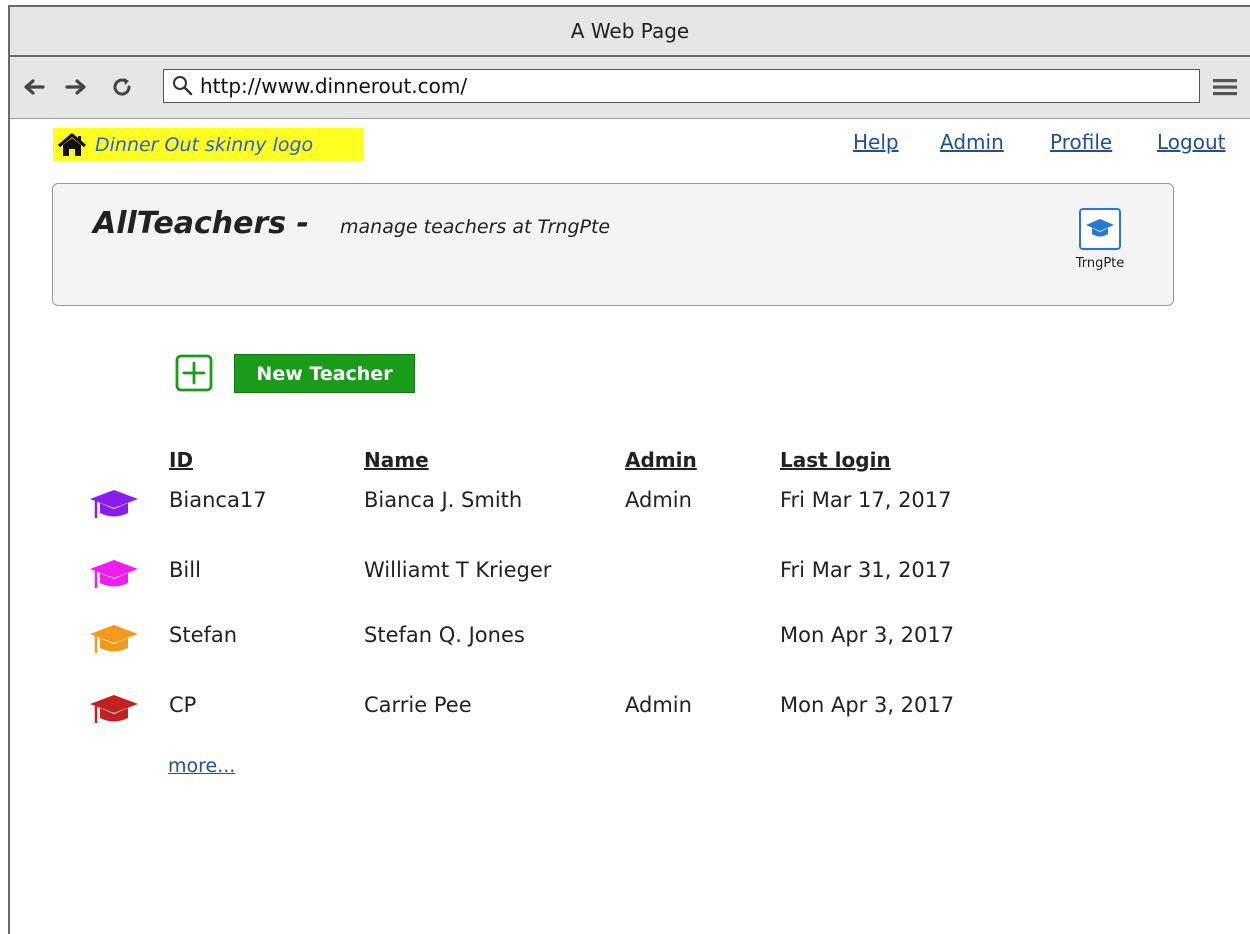 Image resolution: width=1250 pixels, height=934 pixels. I want to click on table-row: Stefan Stefan Q. Jones Mon Apr 3, 2017, so click(625, 643).